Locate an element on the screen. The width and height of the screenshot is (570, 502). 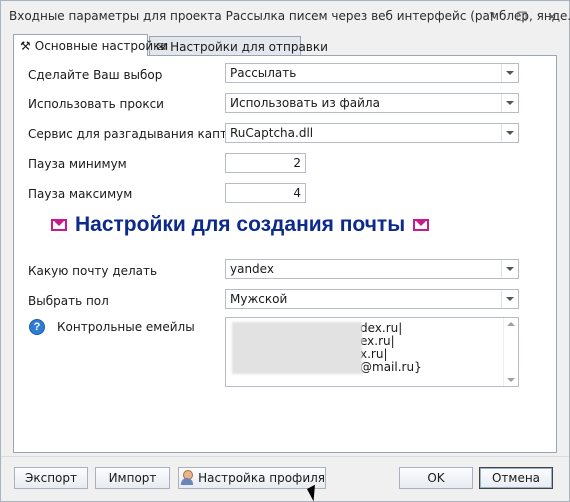
mail-type-select: yandex is located at coordinates (372, 269).